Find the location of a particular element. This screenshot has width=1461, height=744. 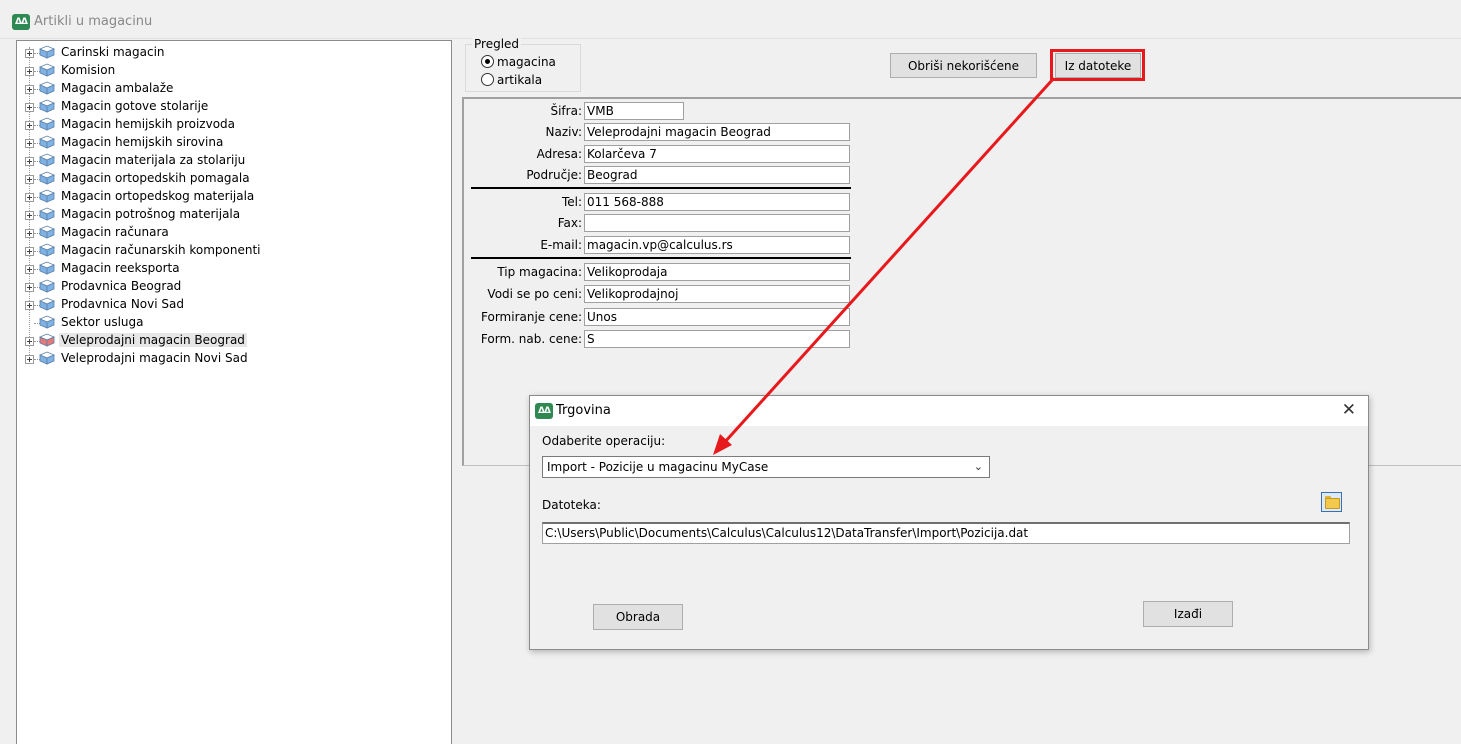

tree-item-label: Magacin ortopedskog materijala is located at coordinates (158, 196).